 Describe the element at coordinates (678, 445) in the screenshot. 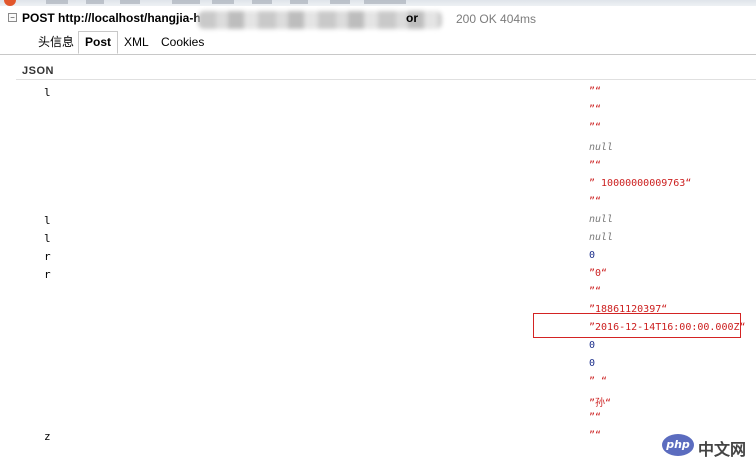

I see `watermark-badge: php` at that location.